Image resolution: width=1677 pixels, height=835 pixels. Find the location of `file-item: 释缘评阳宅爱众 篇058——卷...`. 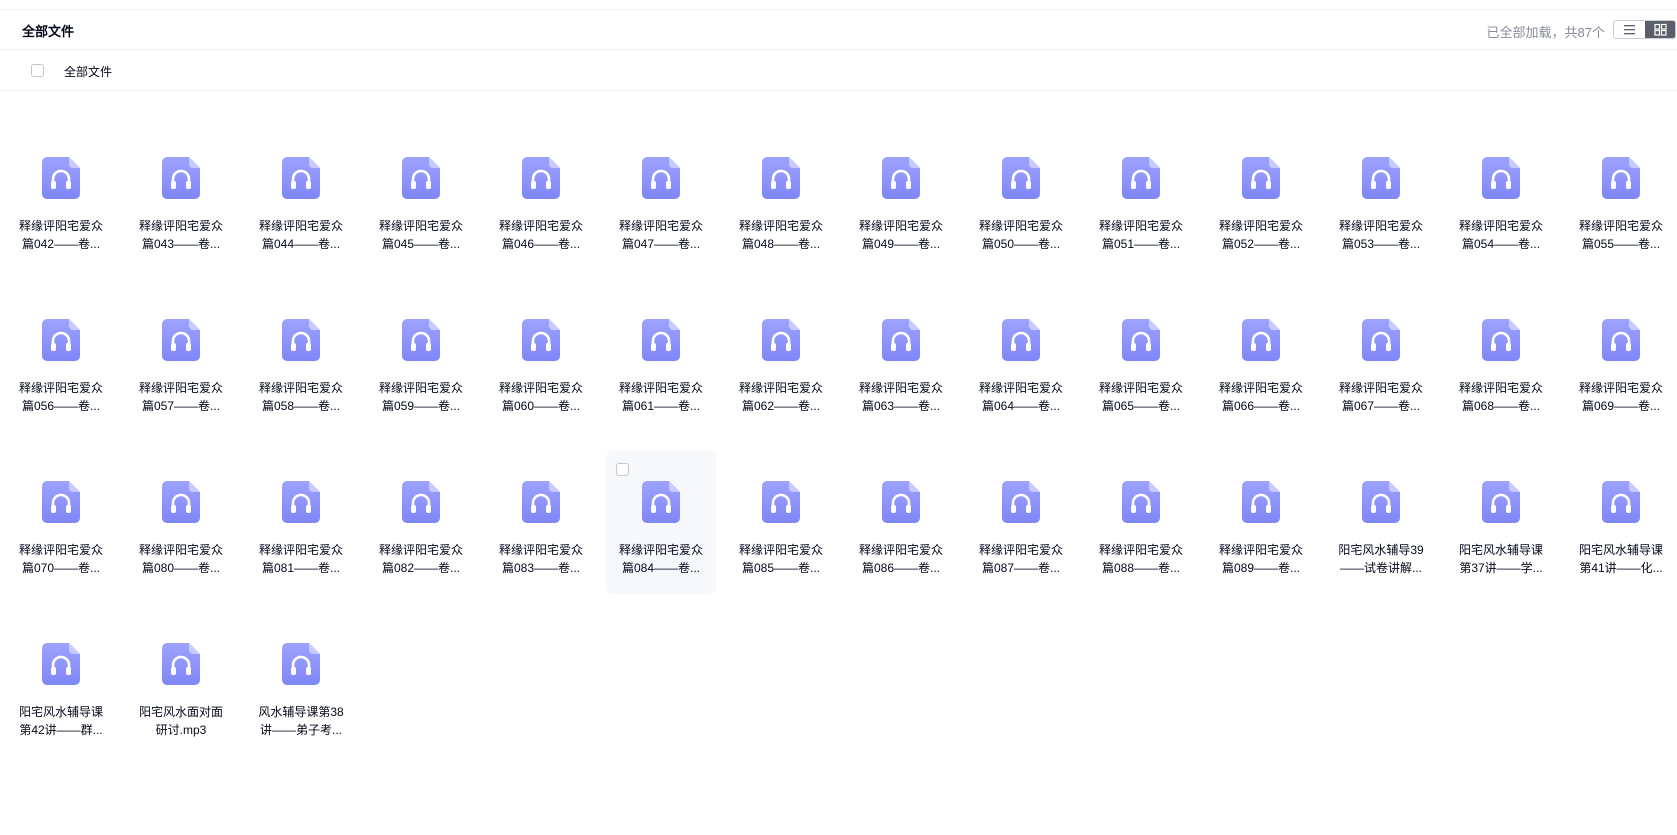

file-item: 释缘评阳宅爱众 篇058——卷... is located at coordinates (301, 360).